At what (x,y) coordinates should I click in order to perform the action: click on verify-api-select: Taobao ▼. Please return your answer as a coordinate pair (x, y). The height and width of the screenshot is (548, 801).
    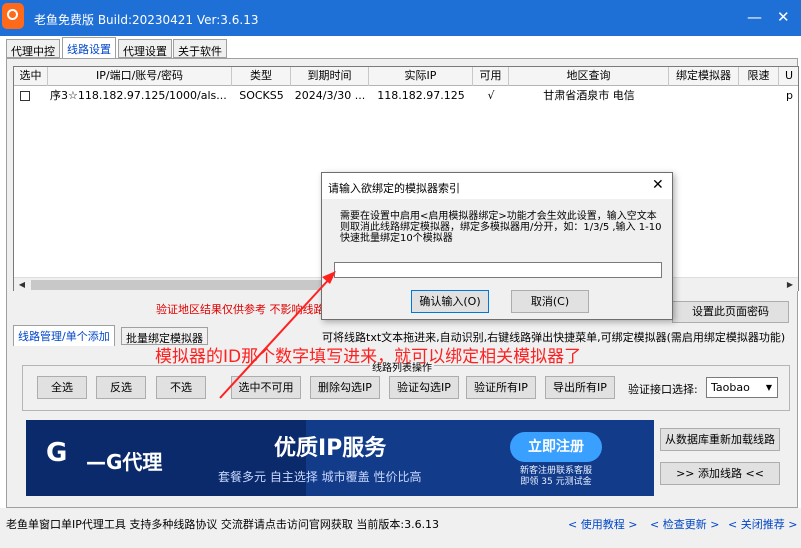
    Looking at the image, I should click on (742, 387).